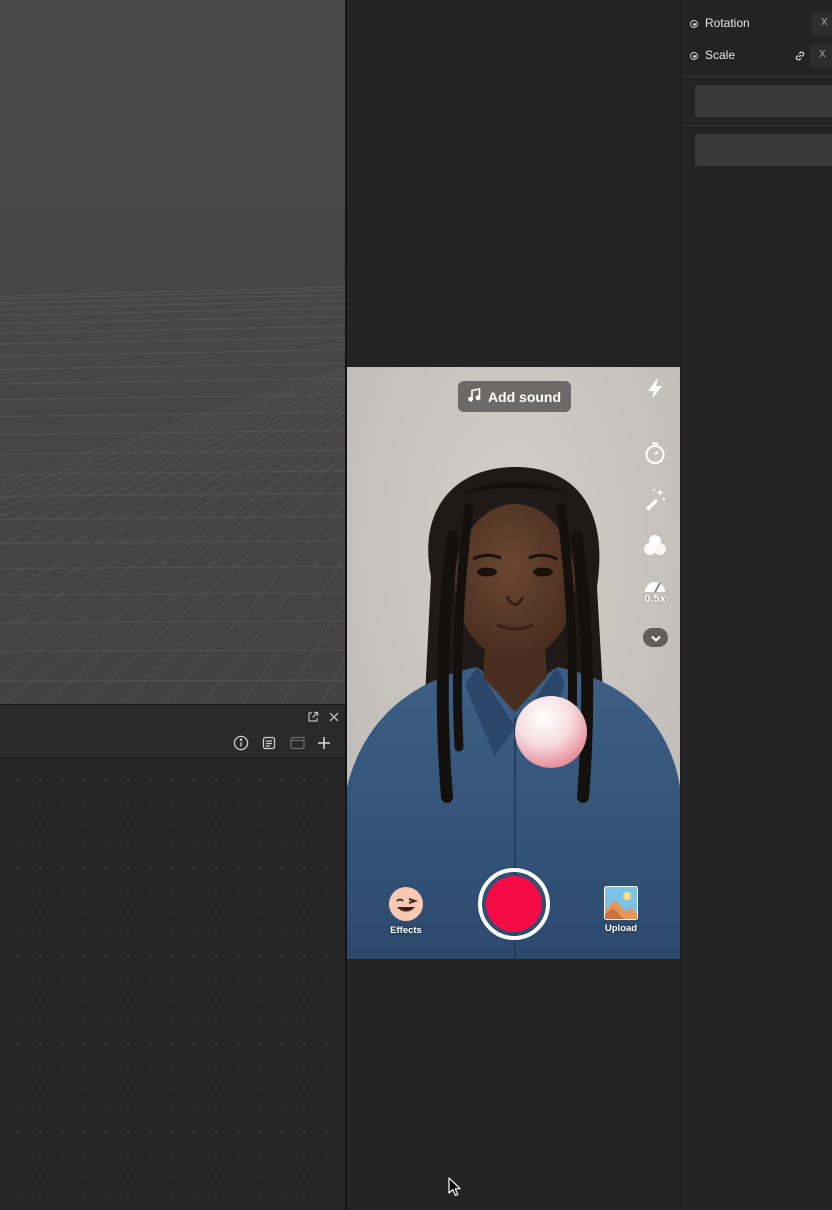 The height and width of the screenshot is (1210, 832). What do you see at coordinates (172, 495) in the screenshot?
I see `ground-grid` at bounding box center [172, 495].